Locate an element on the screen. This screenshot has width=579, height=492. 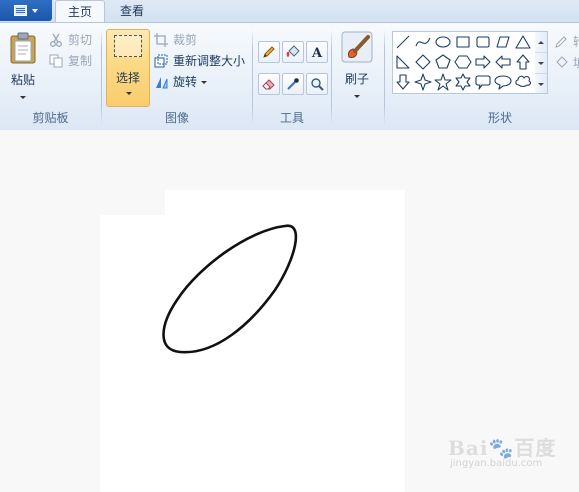
shape-four-point-star-icon is located at coordinates (423, 82).